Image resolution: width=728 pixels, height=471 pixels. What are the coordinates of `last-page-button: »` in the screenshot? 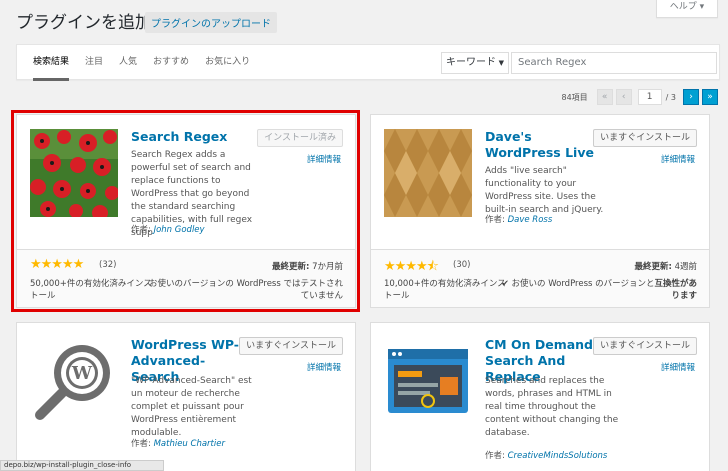 It's located at (710, 97).